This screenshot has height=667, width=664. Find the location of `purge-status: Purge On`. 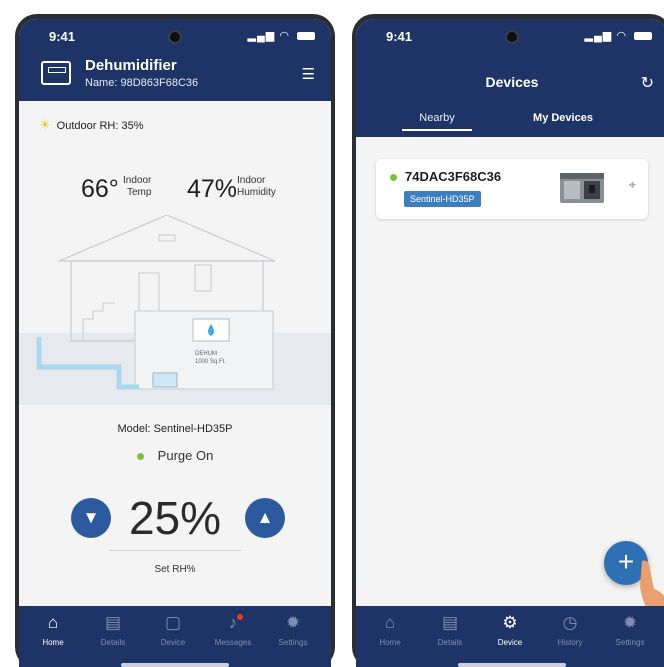

purge-status: Purge On is located at coordinates (175, 455).